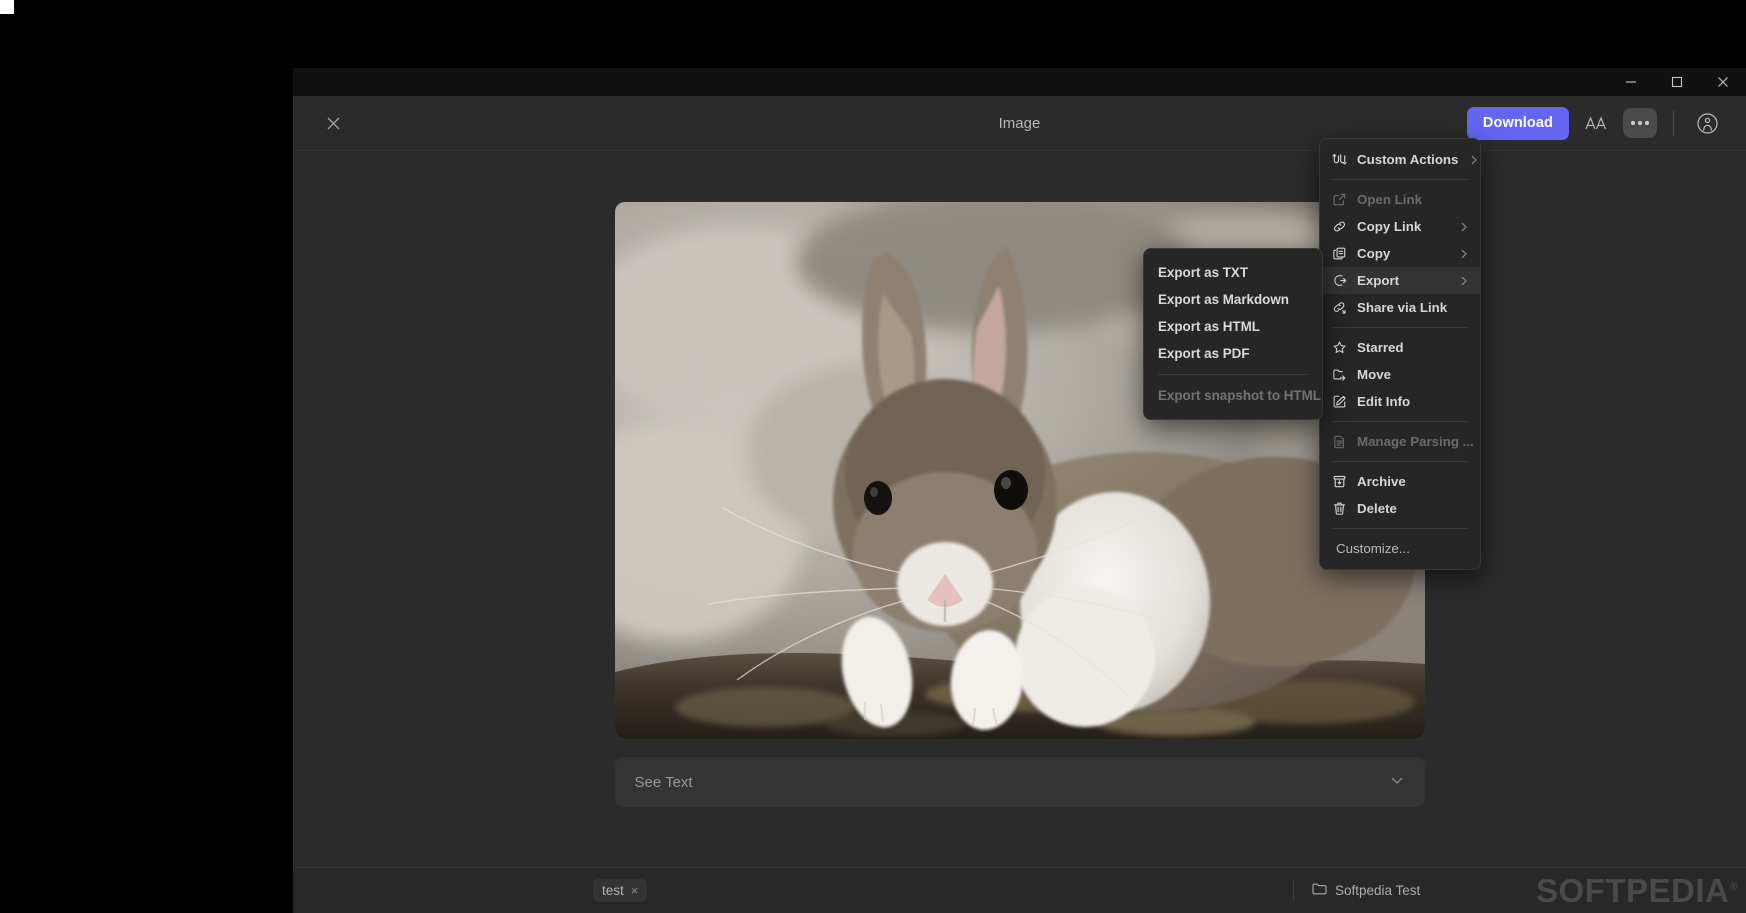  I want to click on archive-icon, so click(1339, 481).